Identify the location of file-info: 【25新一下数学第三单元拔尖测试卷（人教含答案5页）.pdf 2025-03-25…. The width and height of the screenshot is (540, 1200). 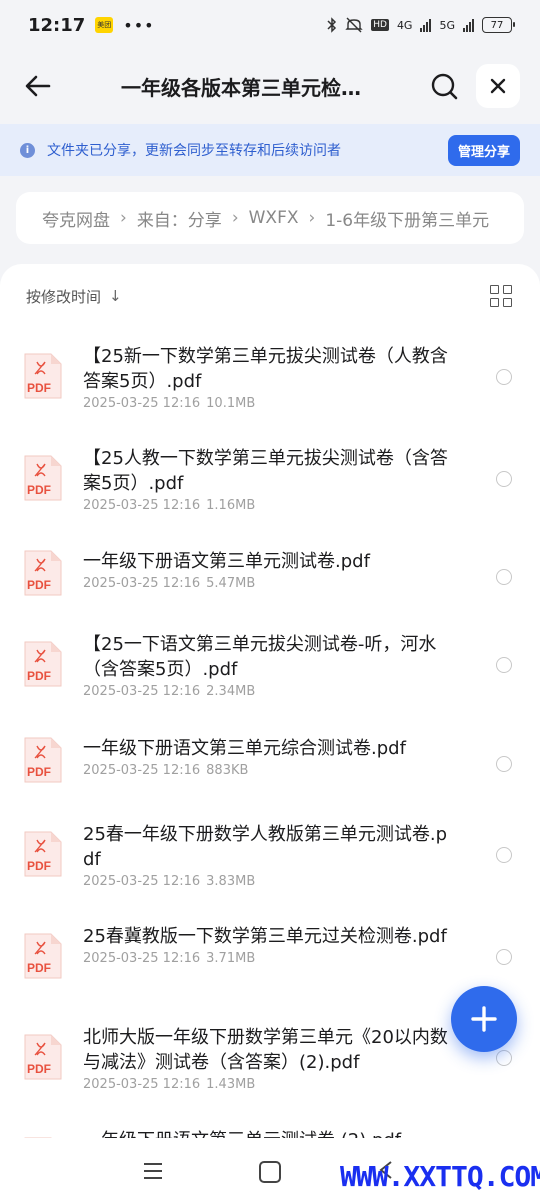
(268, 377).